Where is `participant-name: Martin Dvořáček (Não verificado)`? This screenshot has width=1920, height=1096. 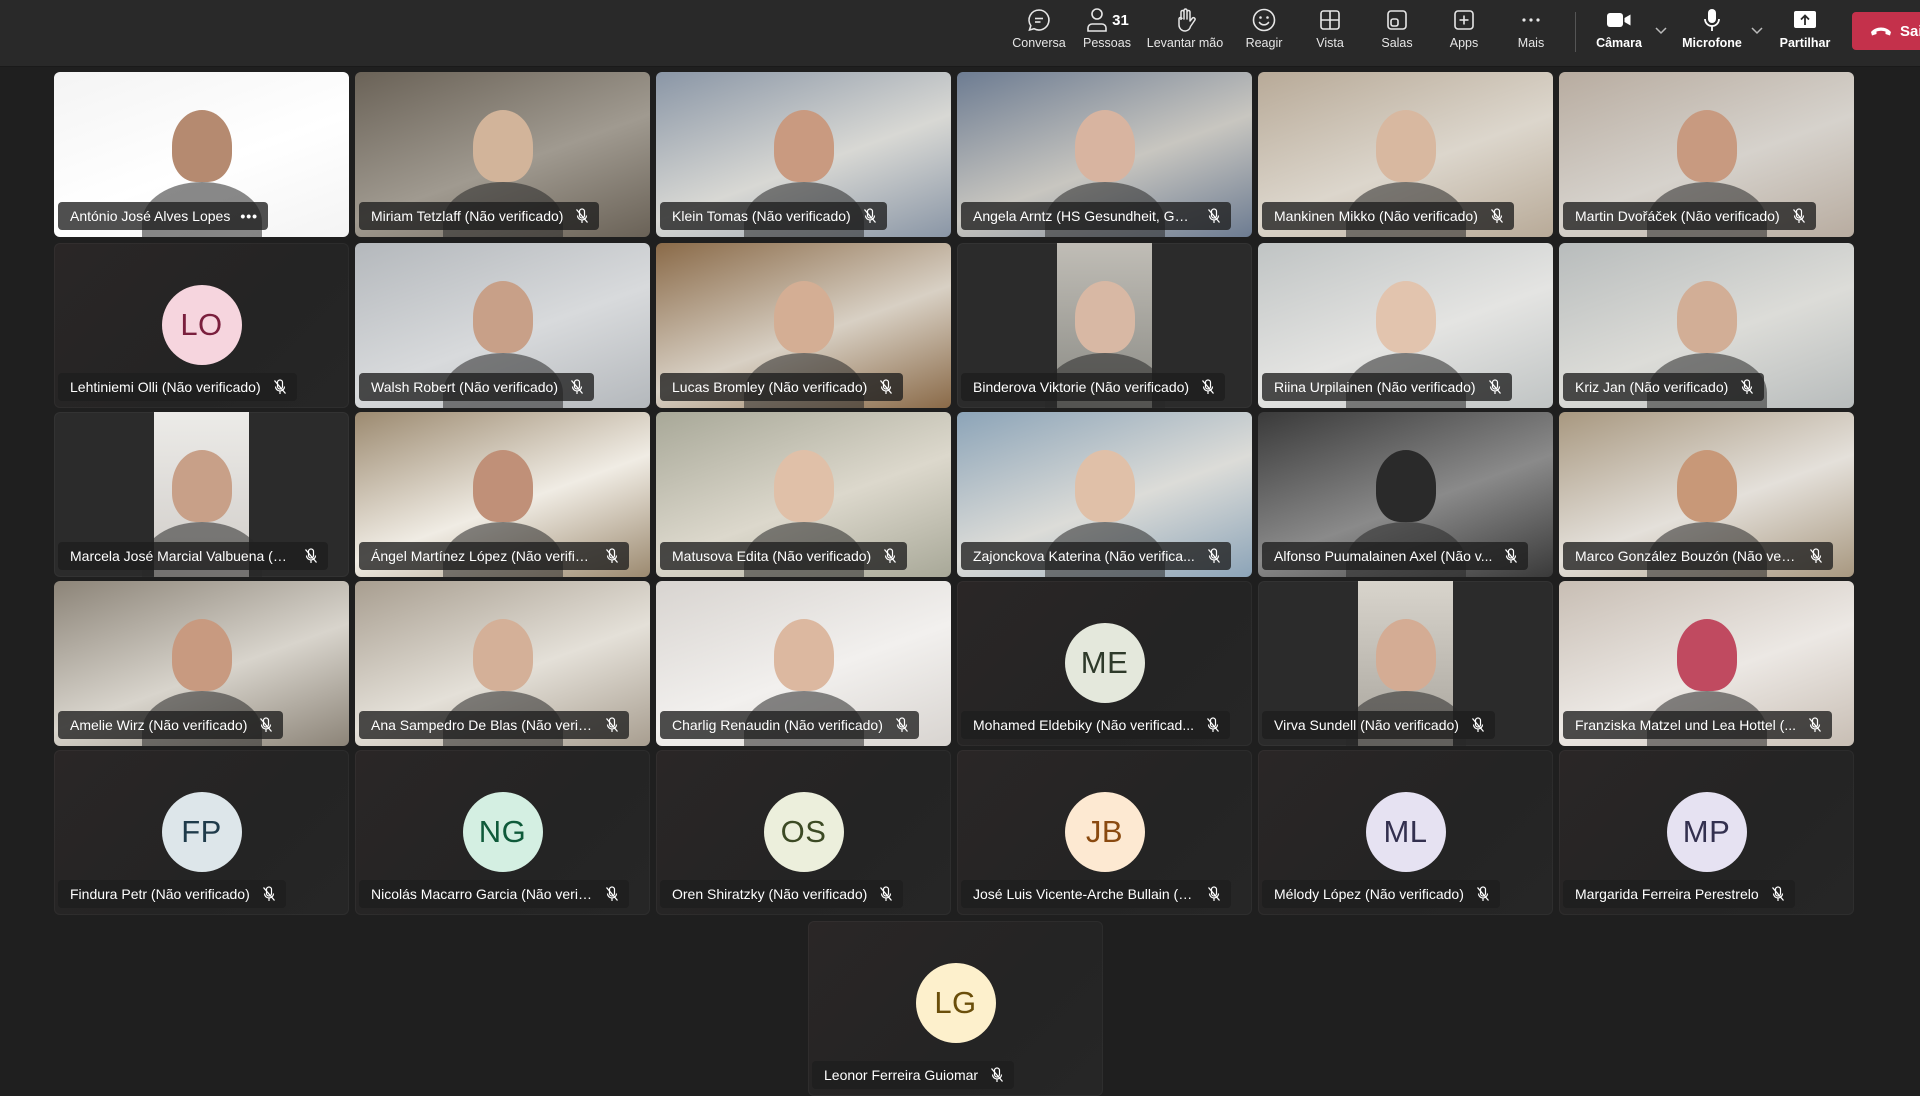
participant-name: Martin Dvořáček (Não verificado) is located at coordinates (1677, 216).